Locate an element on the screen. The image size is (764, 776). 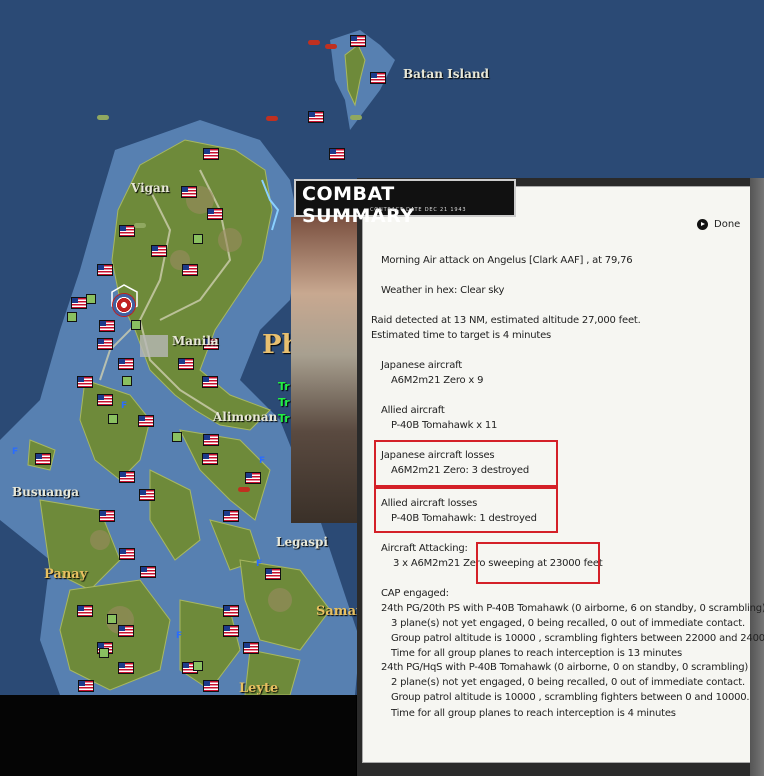
bottom-bar is located at coordinates (178, 735).